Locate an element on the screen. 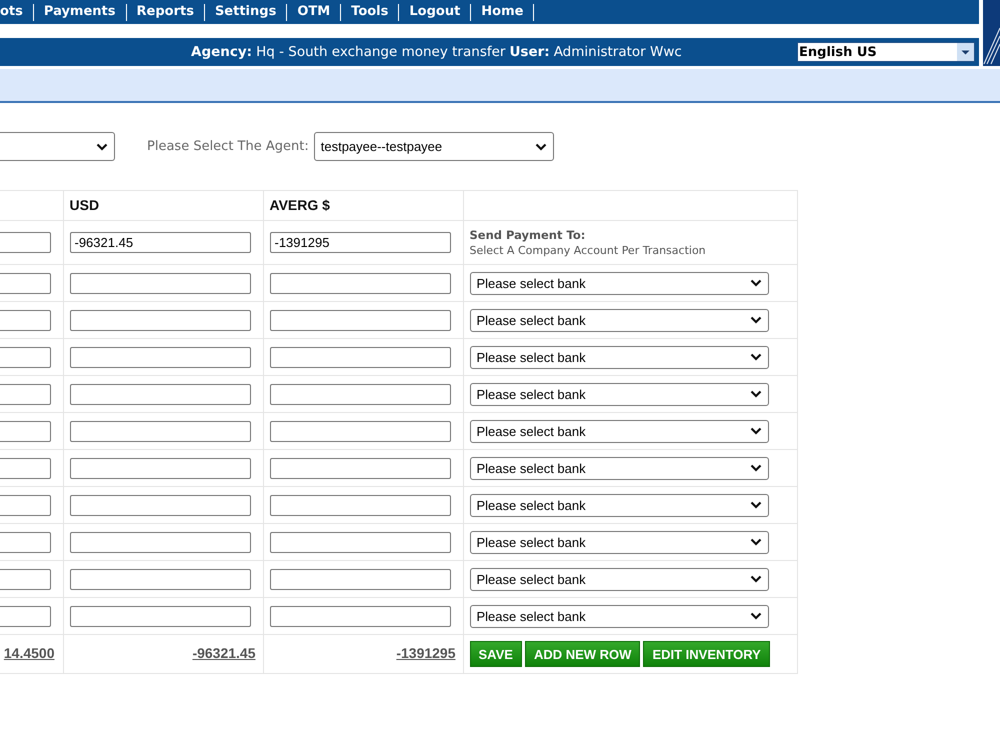 The height and width of the screenshot is (750, 1000). filter-select is located at coordinates (57, 146).